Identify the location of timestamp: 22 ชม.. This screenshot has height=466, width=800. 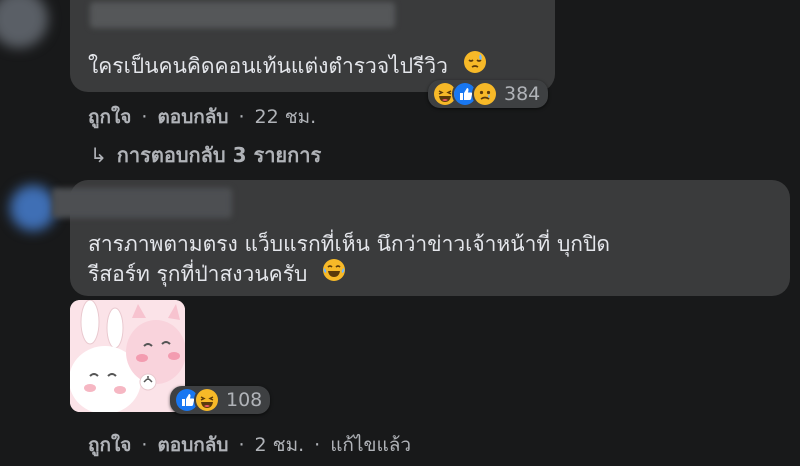
(286, 117).